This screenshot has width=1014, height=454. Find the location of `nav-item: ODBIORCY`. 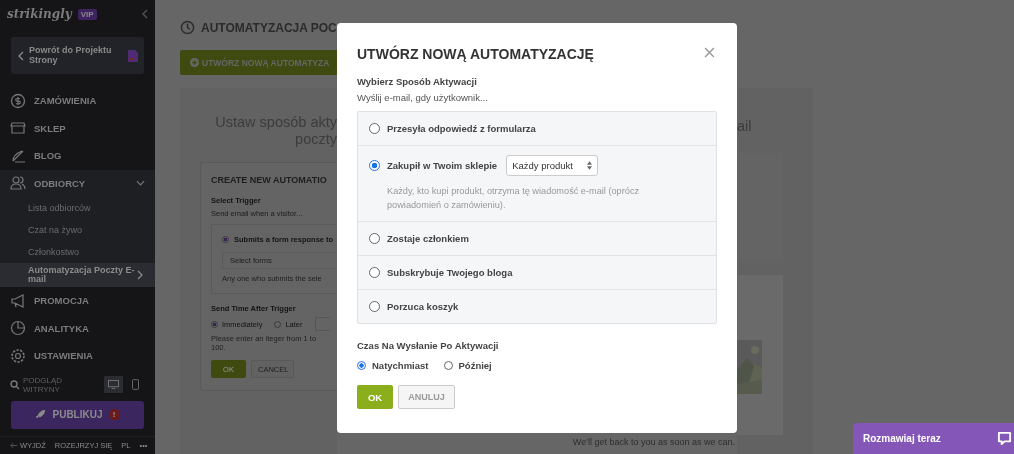

nav-item: ODBIORCY is located at coordinates (77, 183).